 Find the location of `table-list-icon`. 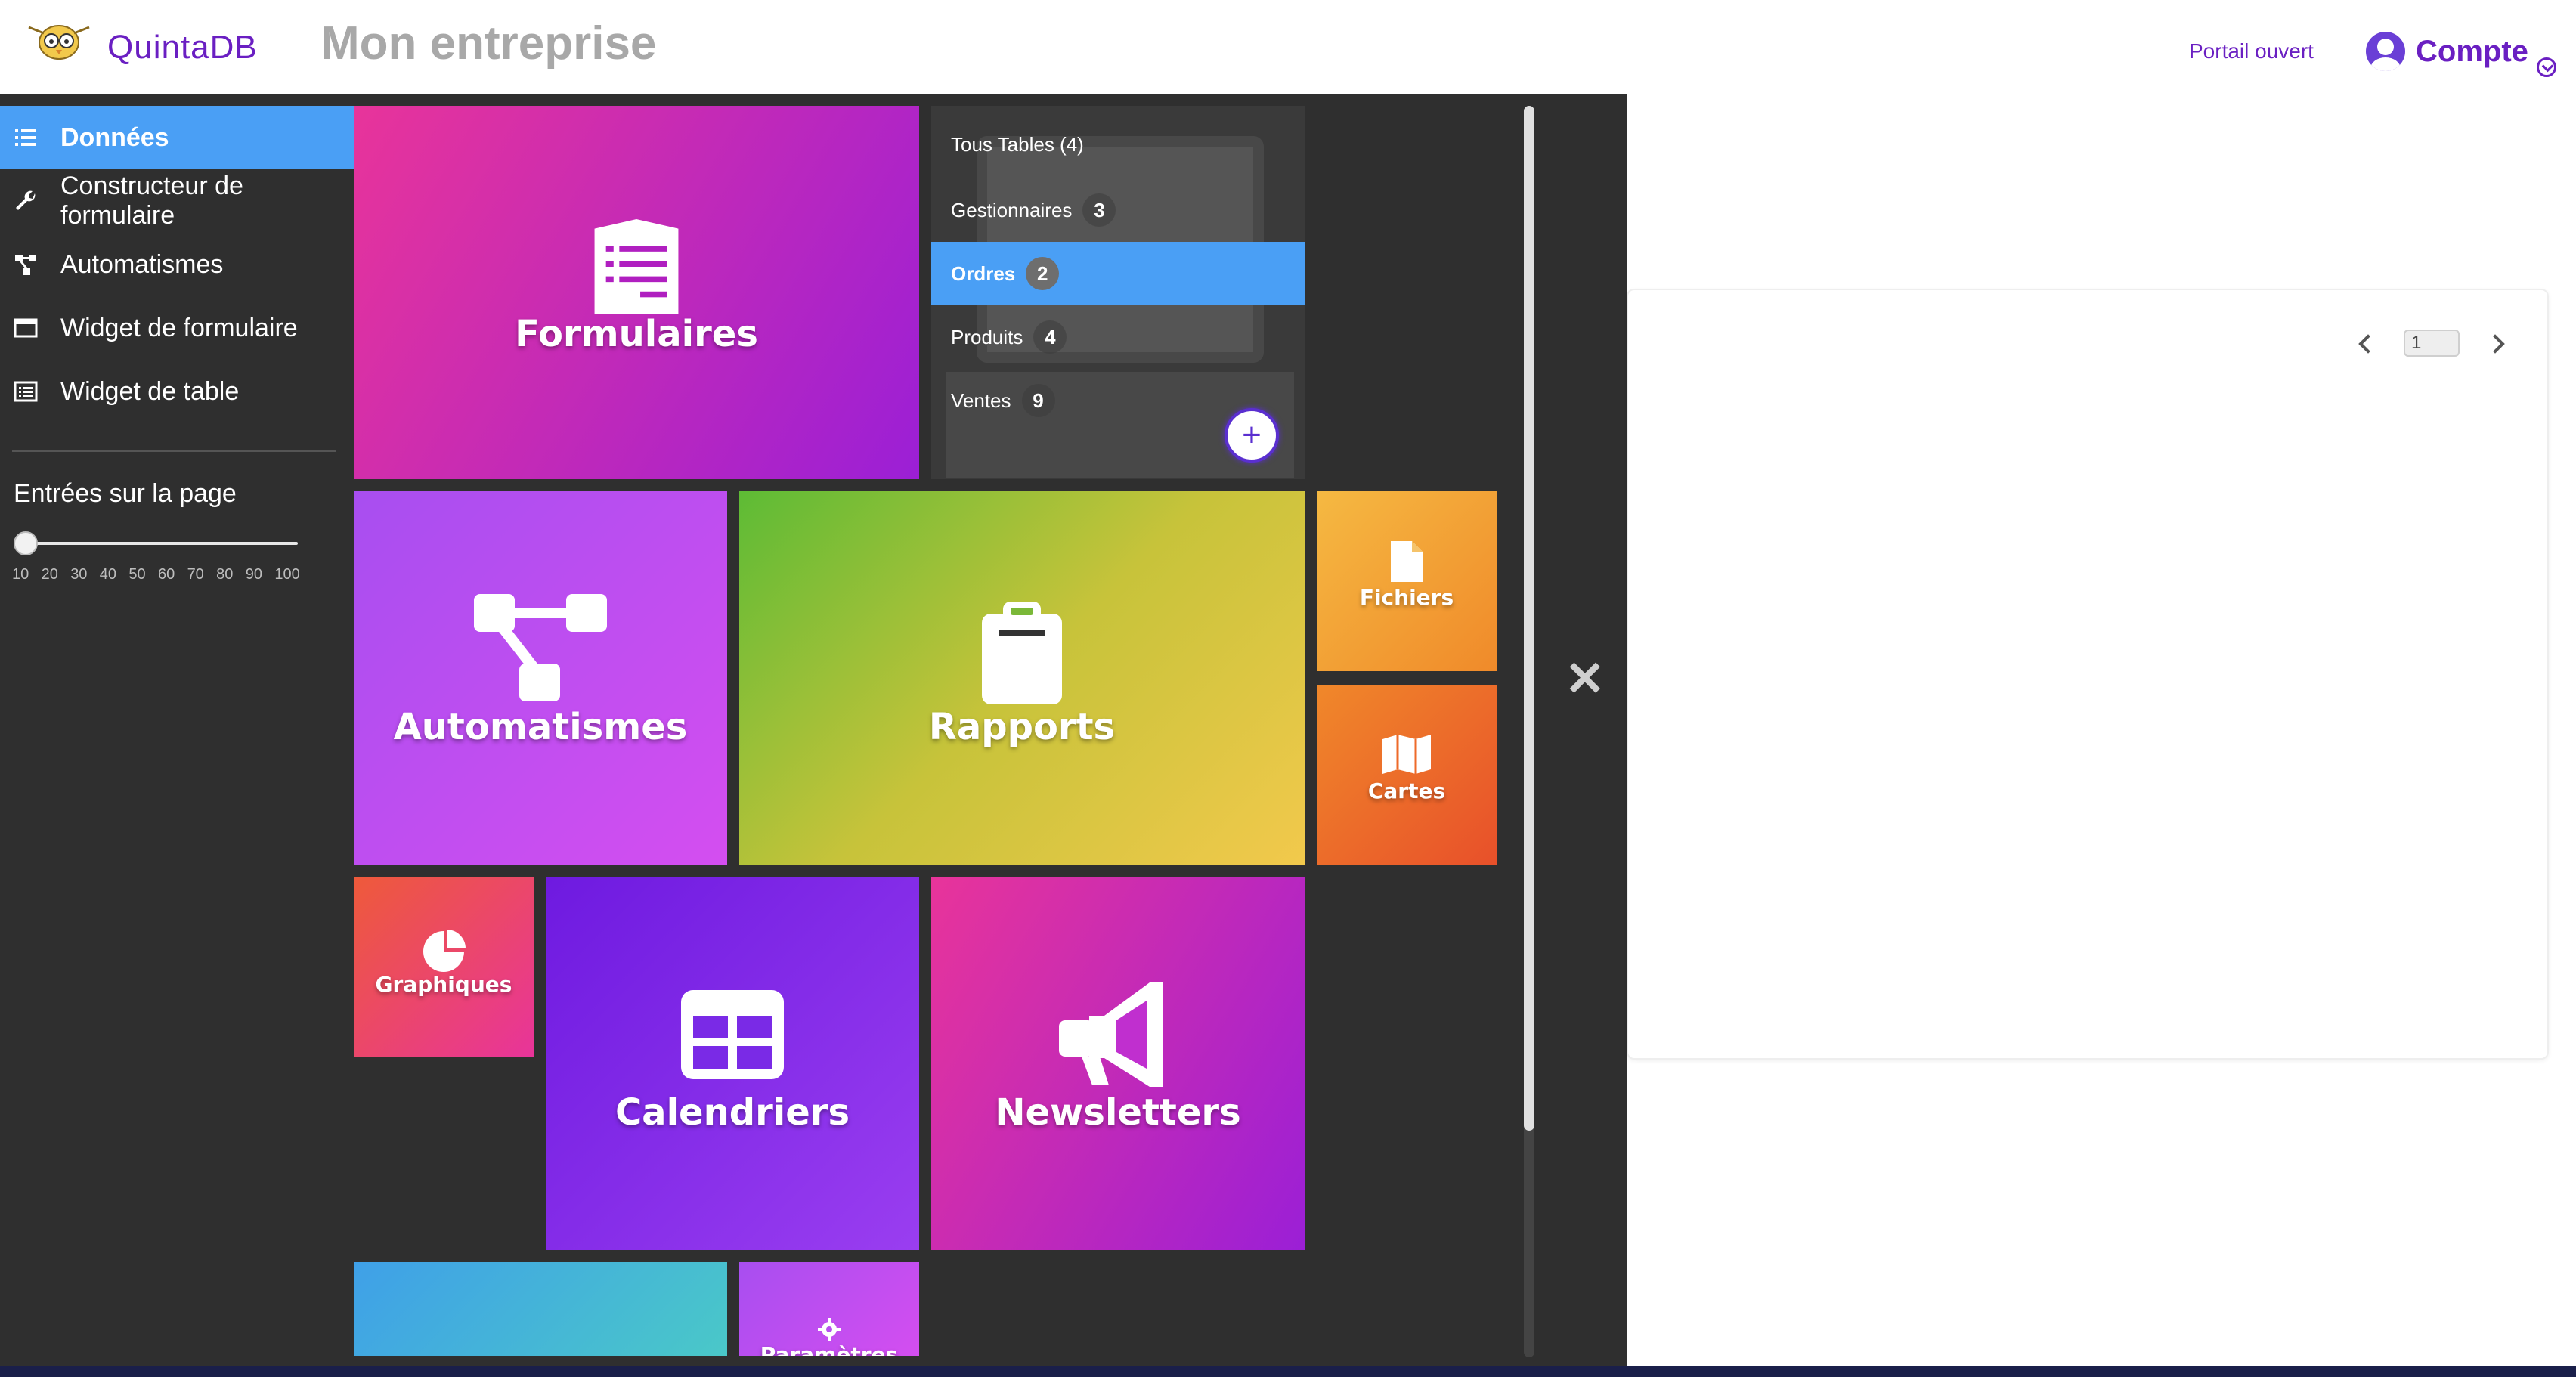

table-list-icon is located at coordinates (26, 391).